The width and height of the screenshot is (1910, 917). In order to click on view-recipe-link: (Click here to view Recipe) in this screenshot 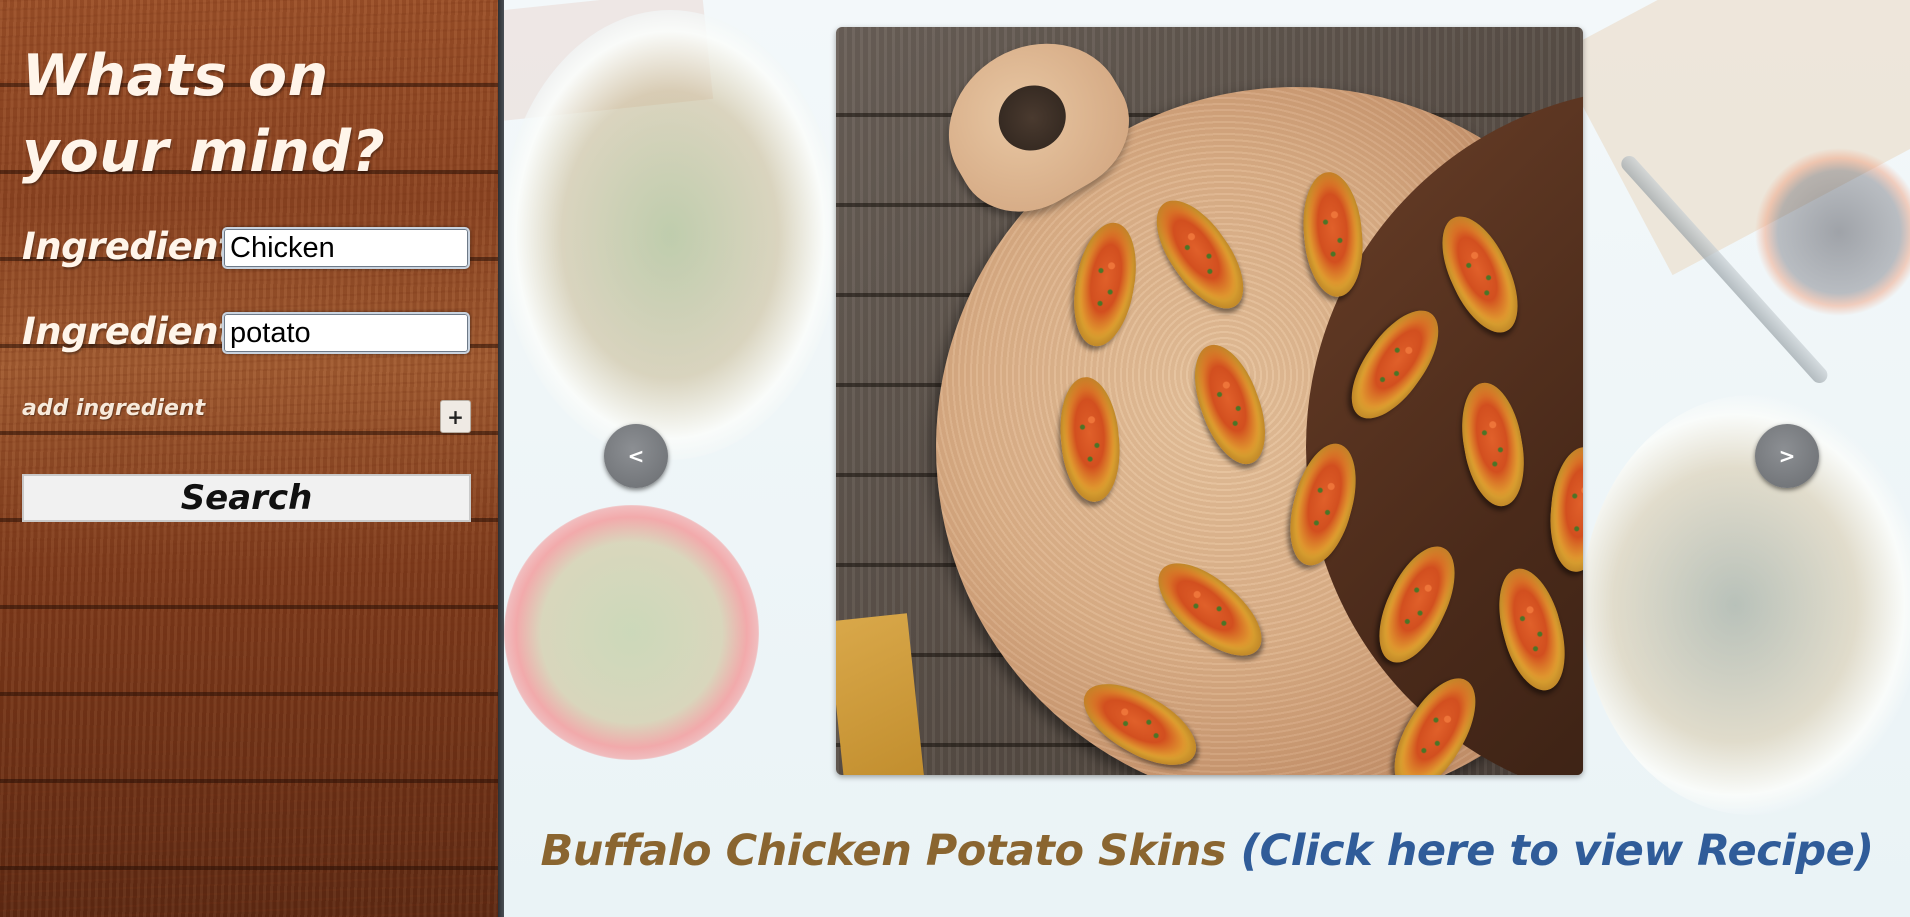, I will do `click(1557, 851)`.